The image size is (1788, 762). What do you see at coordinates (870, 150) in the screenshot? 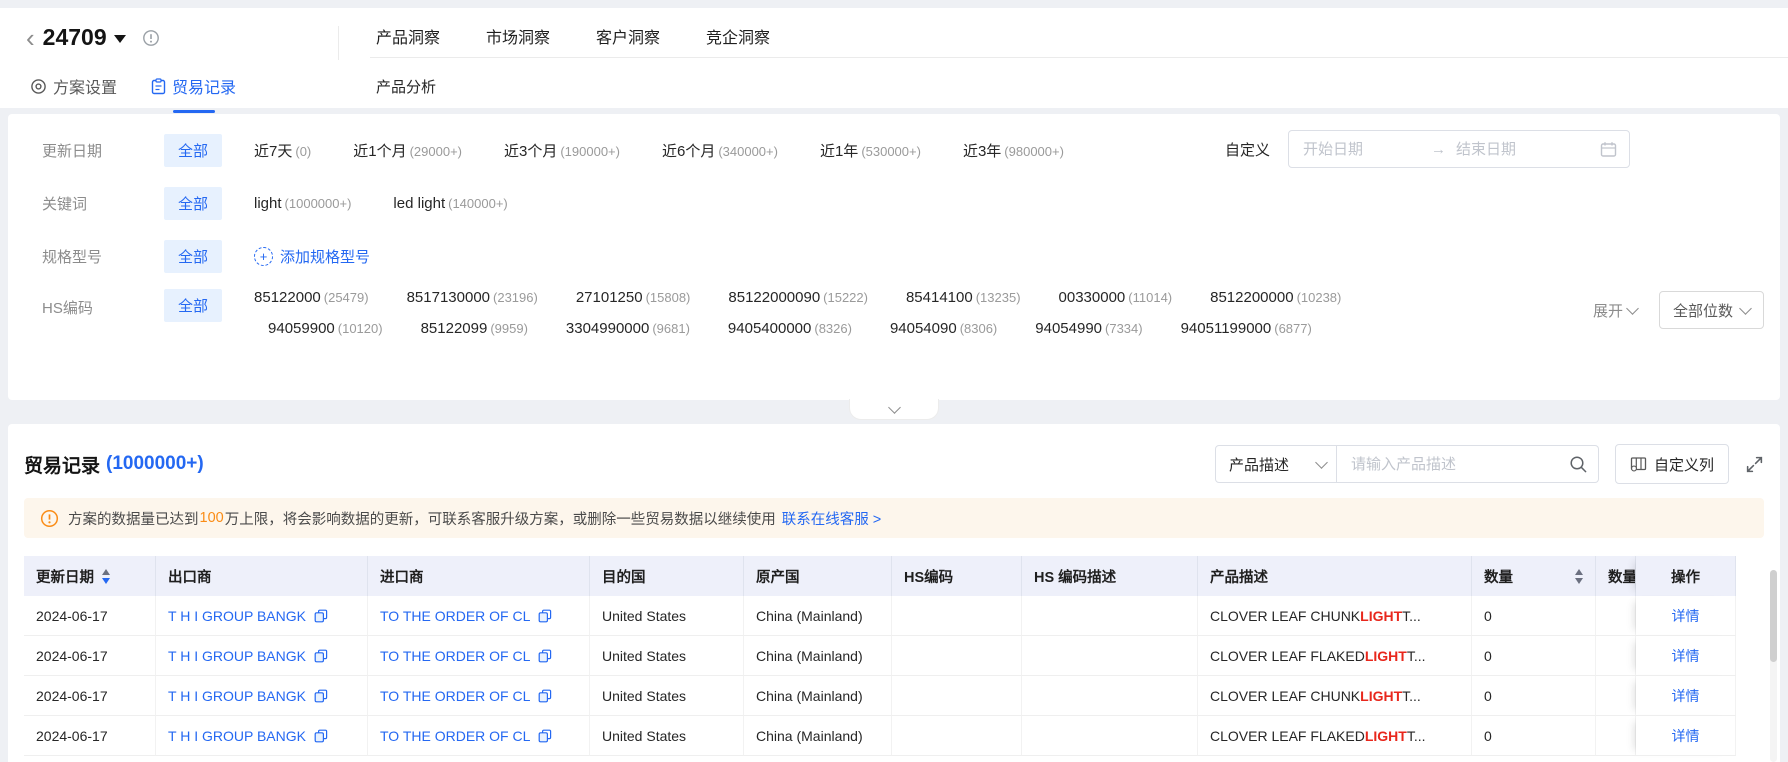
I see `filter-option-1y: 近1年 (530000+)` at bounding box center [870, 150].